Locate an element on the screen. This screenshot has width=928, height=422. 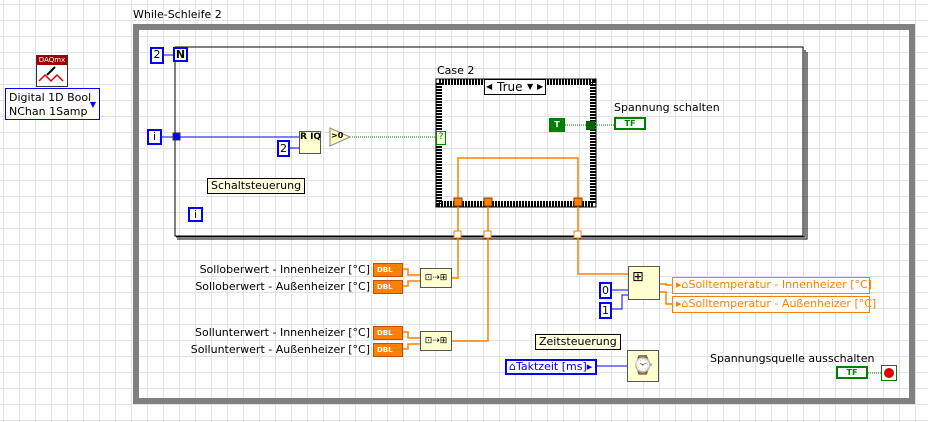
watch-icon: ⌚ is located at coordinates (643, 365).